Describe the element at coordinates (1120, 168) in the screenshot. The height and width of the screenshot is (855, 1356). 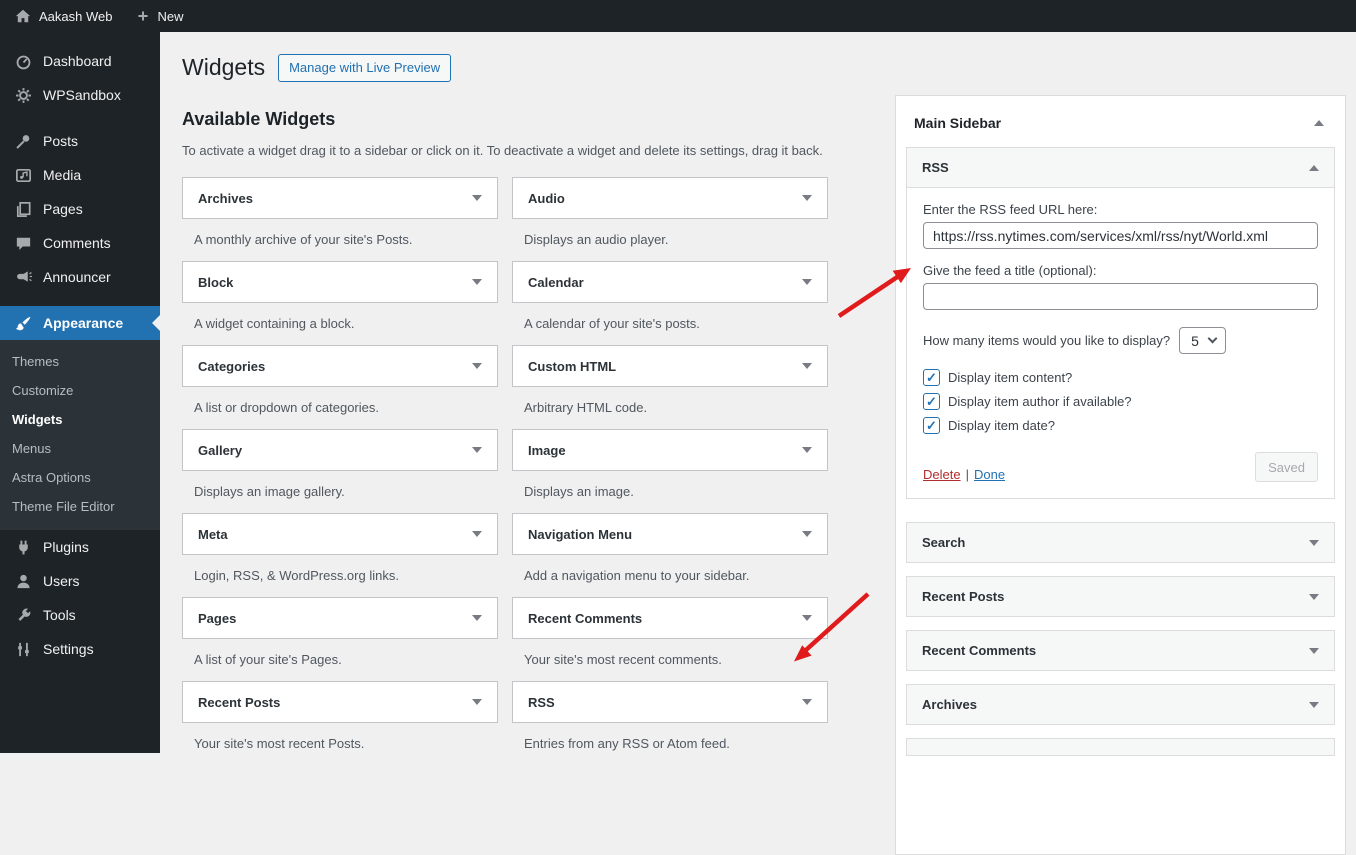
I see `rss-widget-header: RSS` at that location.